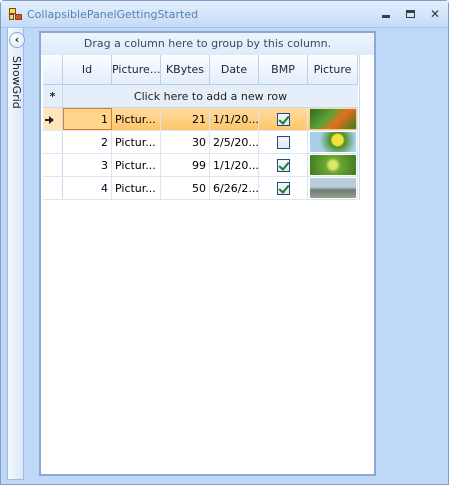 The height and width of the screenshot is (485, 449). I want to click on current-row-arrow-icon, so click(49, 120).